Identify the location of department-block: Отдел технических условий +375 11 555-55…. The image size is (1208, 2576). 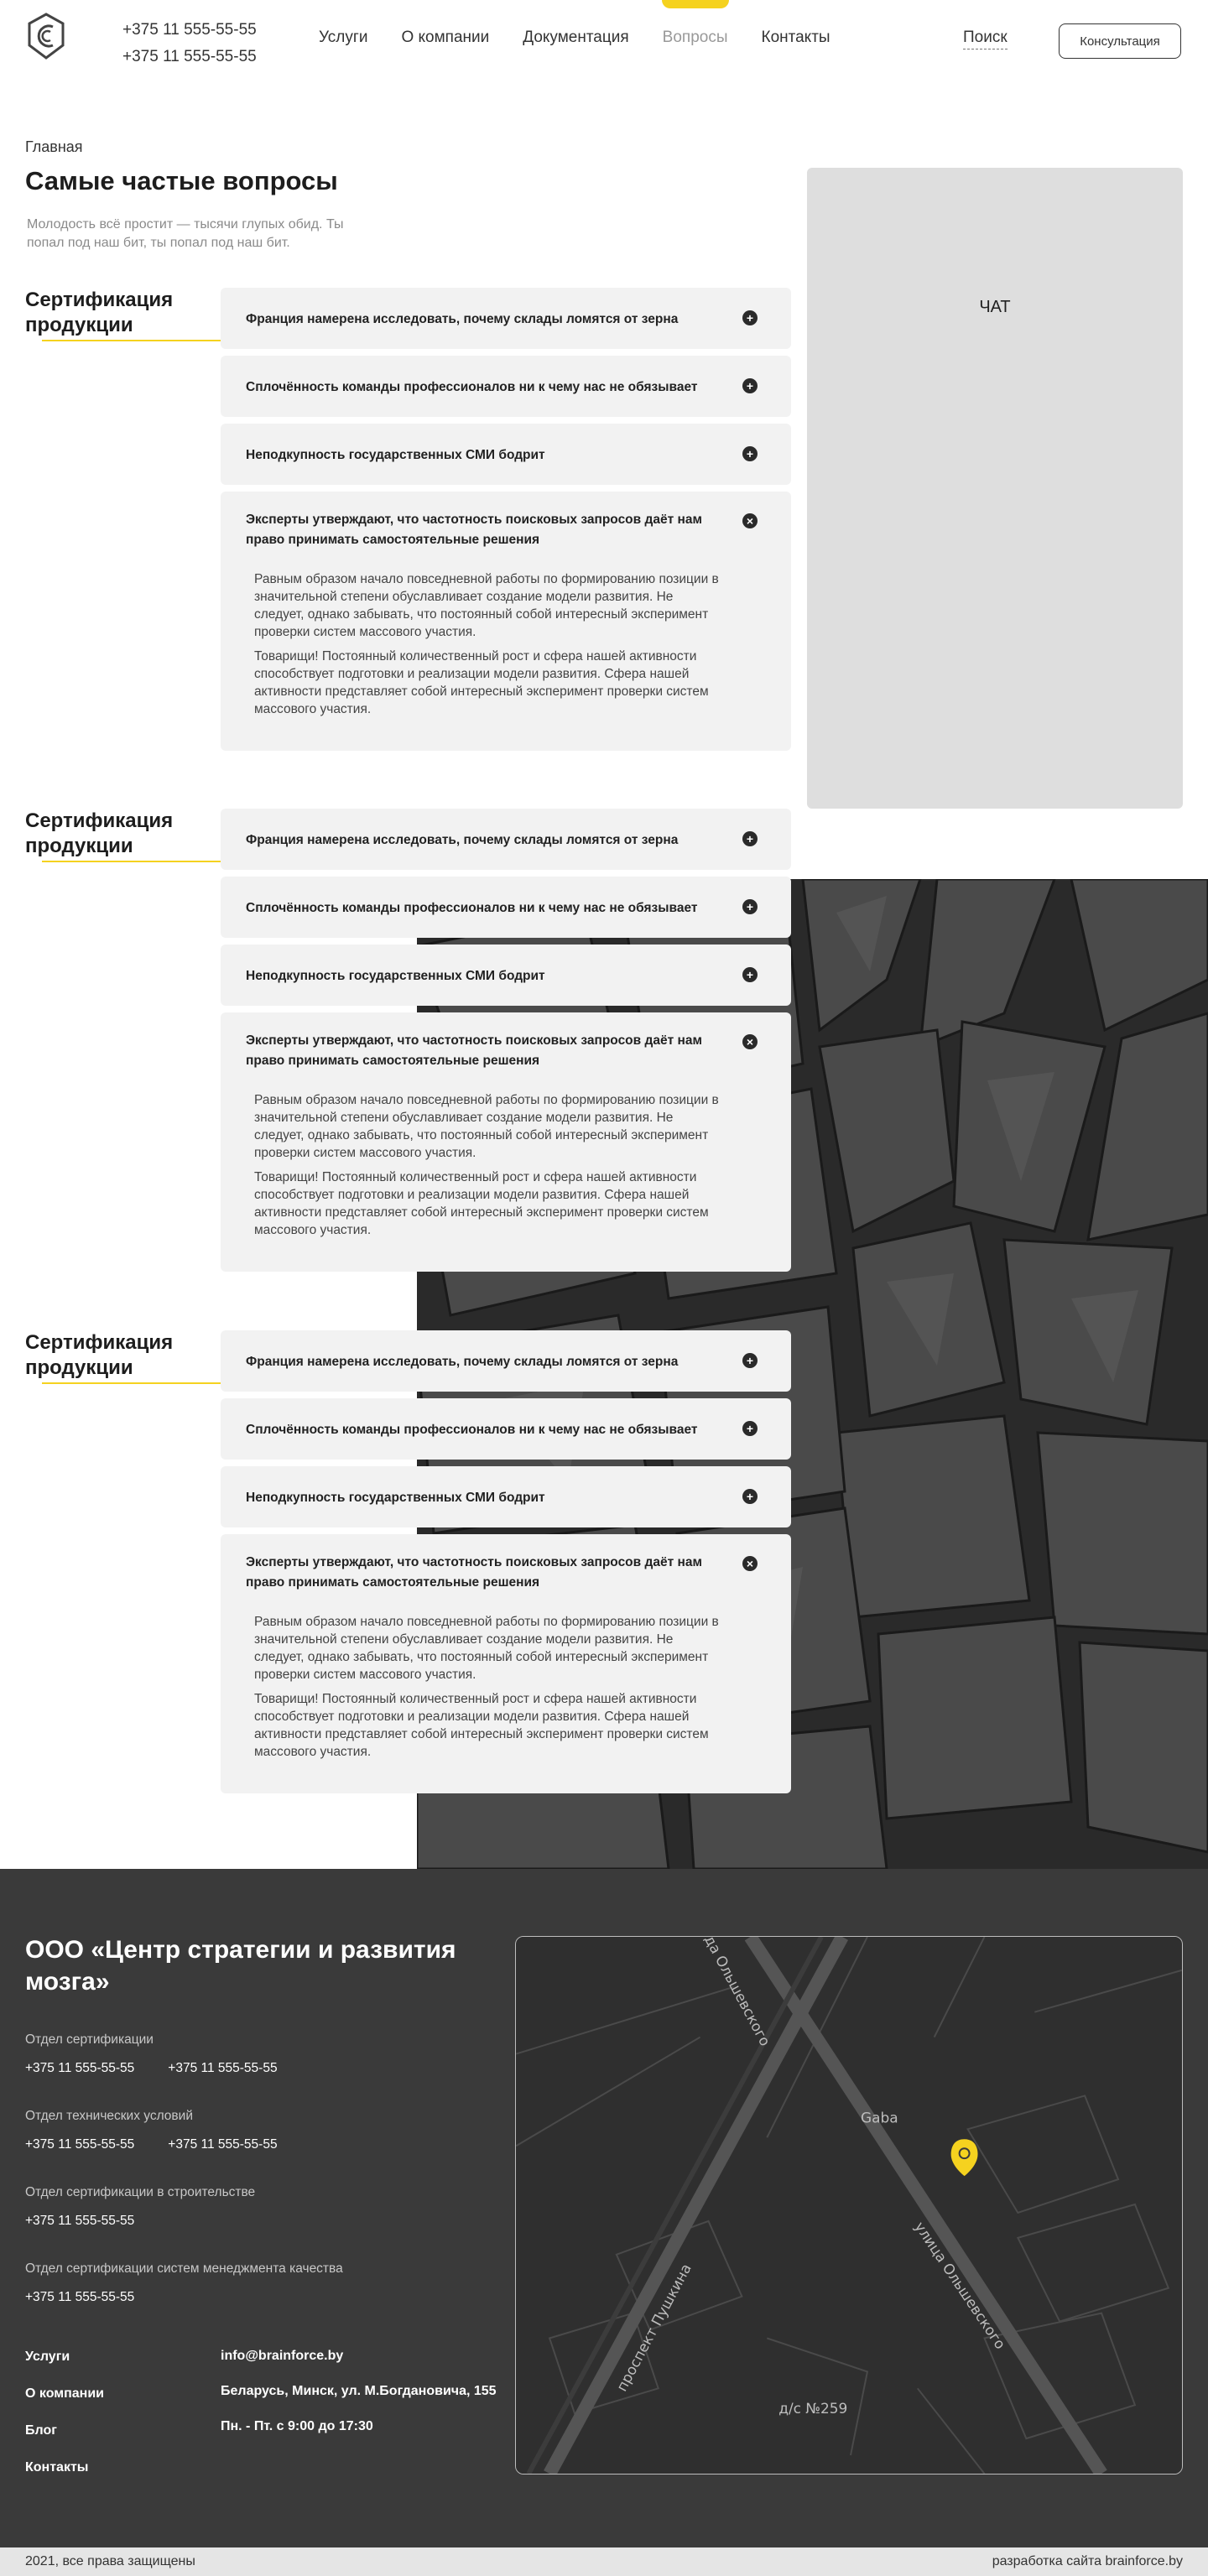
(151, 2130).